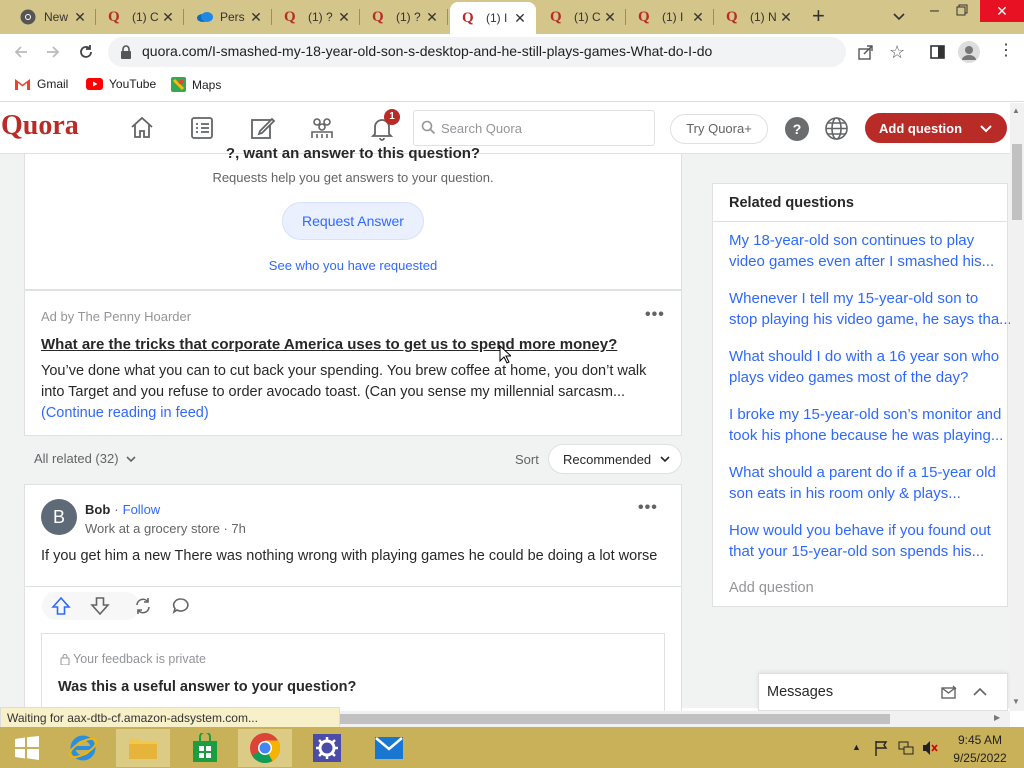  Describe the element at coordinates (1006, 51) in the screenshot. I see `menu-dots-icon: ⋮` at that location.